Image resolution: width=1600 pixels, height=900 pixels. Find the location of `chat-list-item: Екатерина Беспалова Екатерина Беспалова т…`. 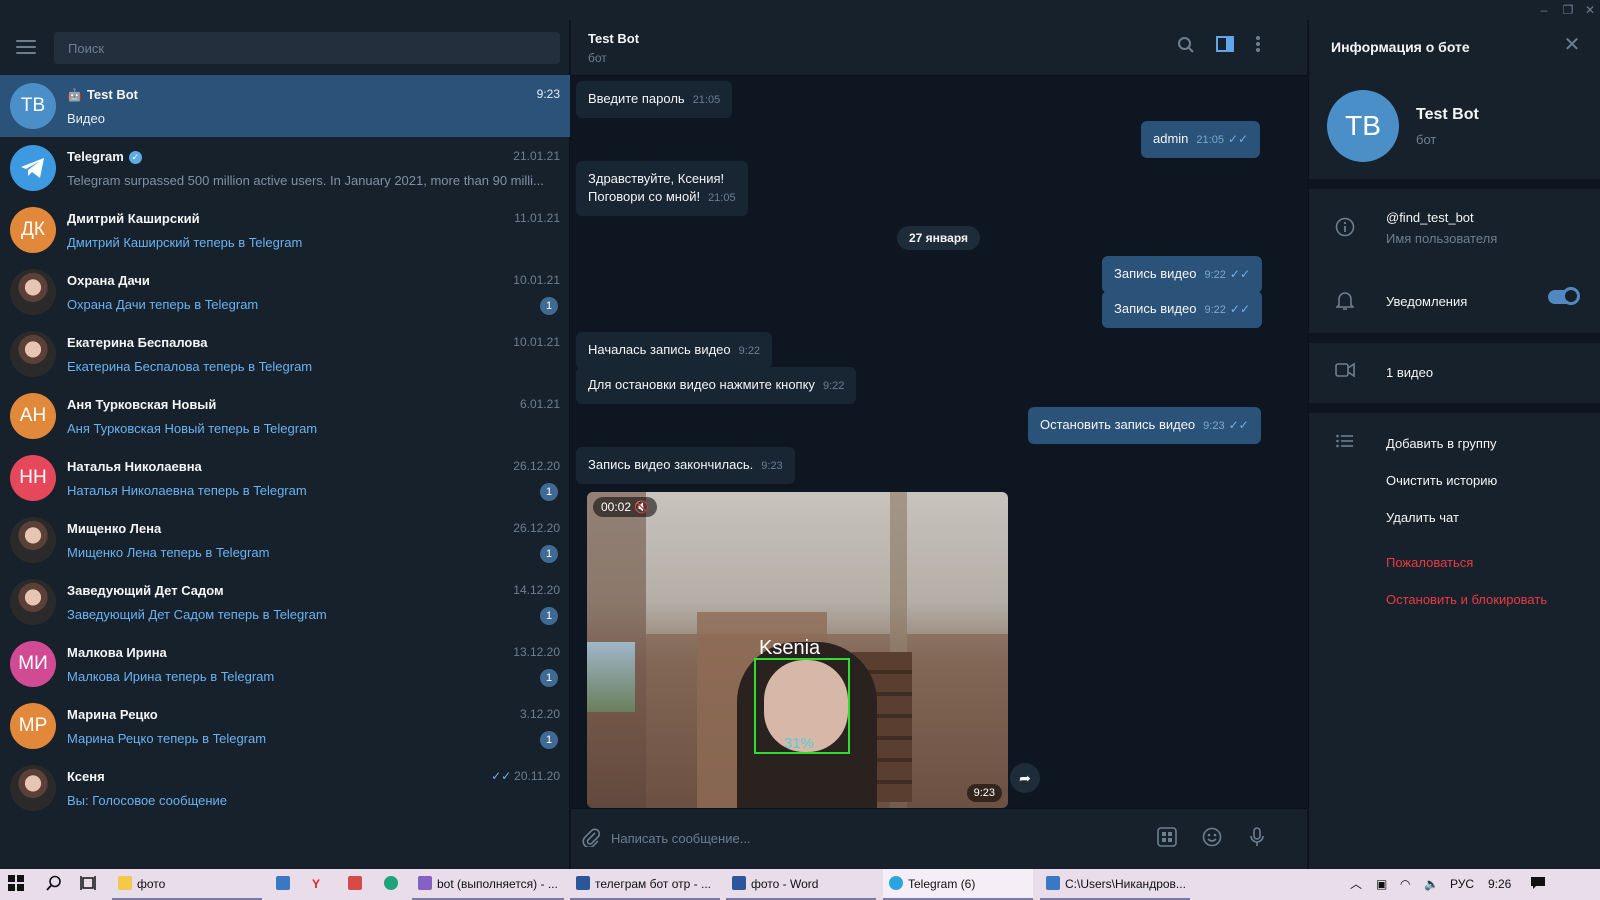

chat-list-item: Екатерина Беспалова Екатерина Беспалова т… is located at coordinates (285, 354).